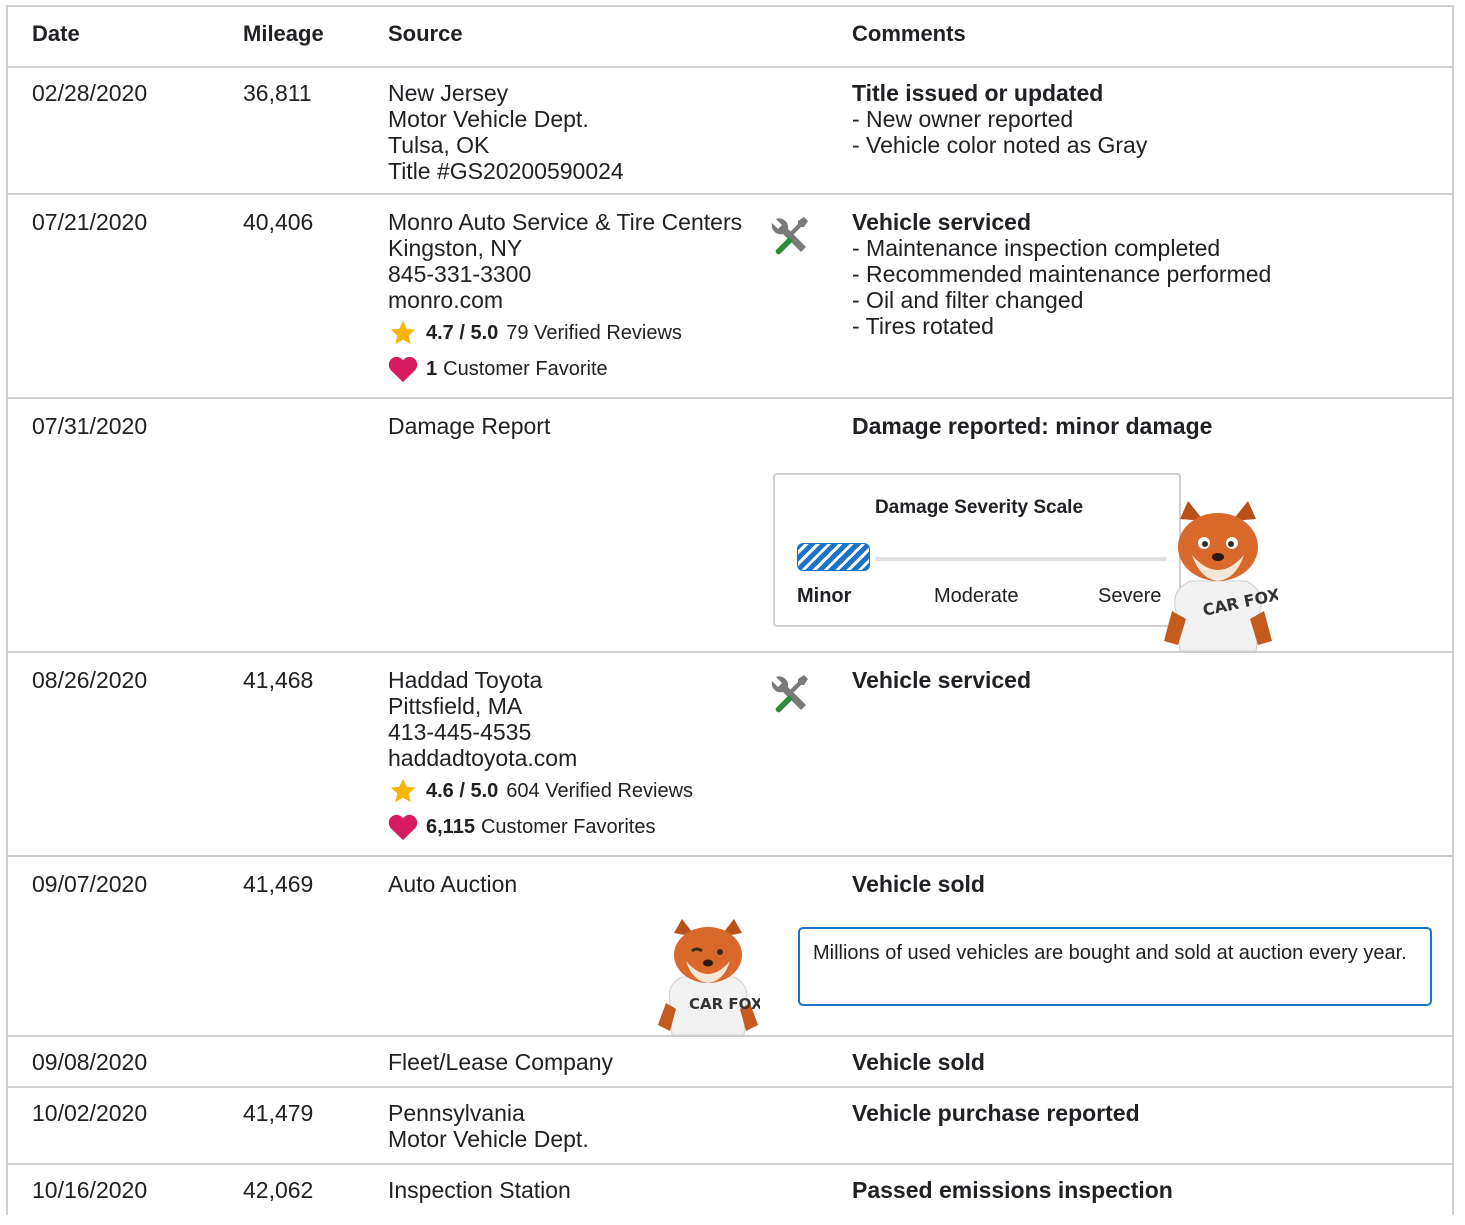 The height and width of the screenshot is (1225, 1465). Describe the element at coordinates (462, 332) in the screenshot. I see `rating-value: 4.7 / 5.0` at that location.